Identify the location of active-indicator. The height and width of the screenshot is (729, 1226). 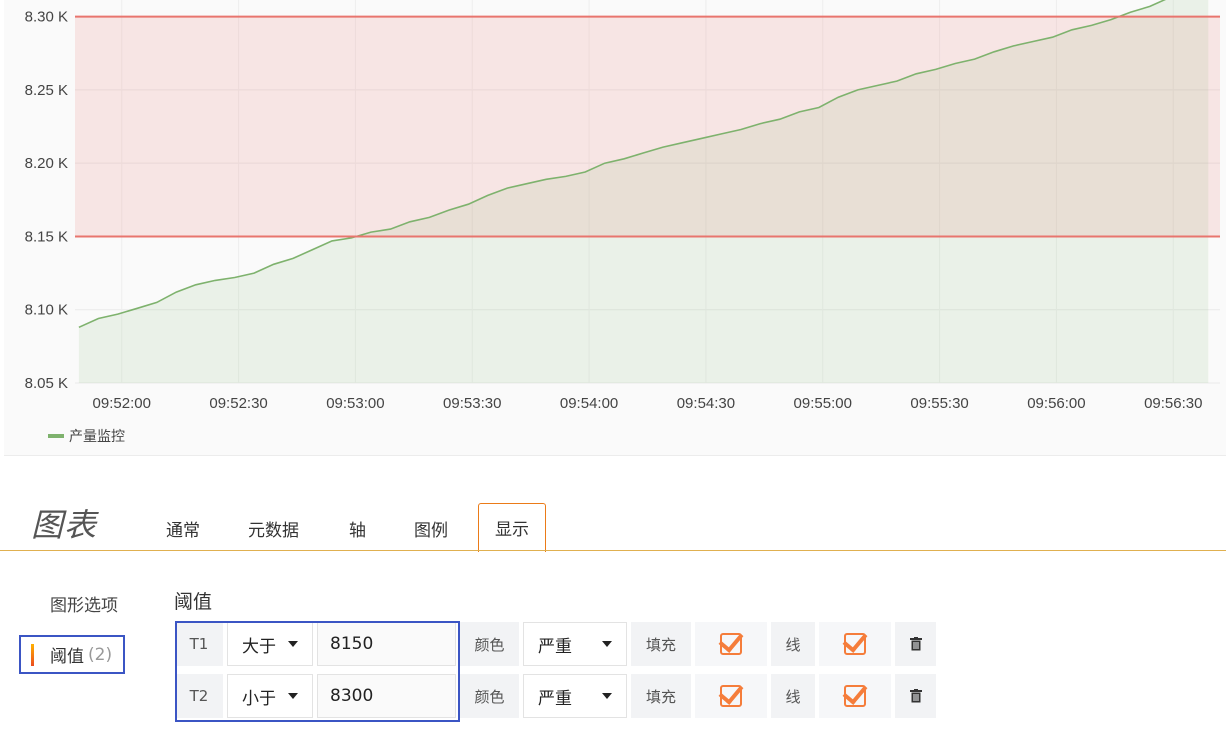
(32, 654).